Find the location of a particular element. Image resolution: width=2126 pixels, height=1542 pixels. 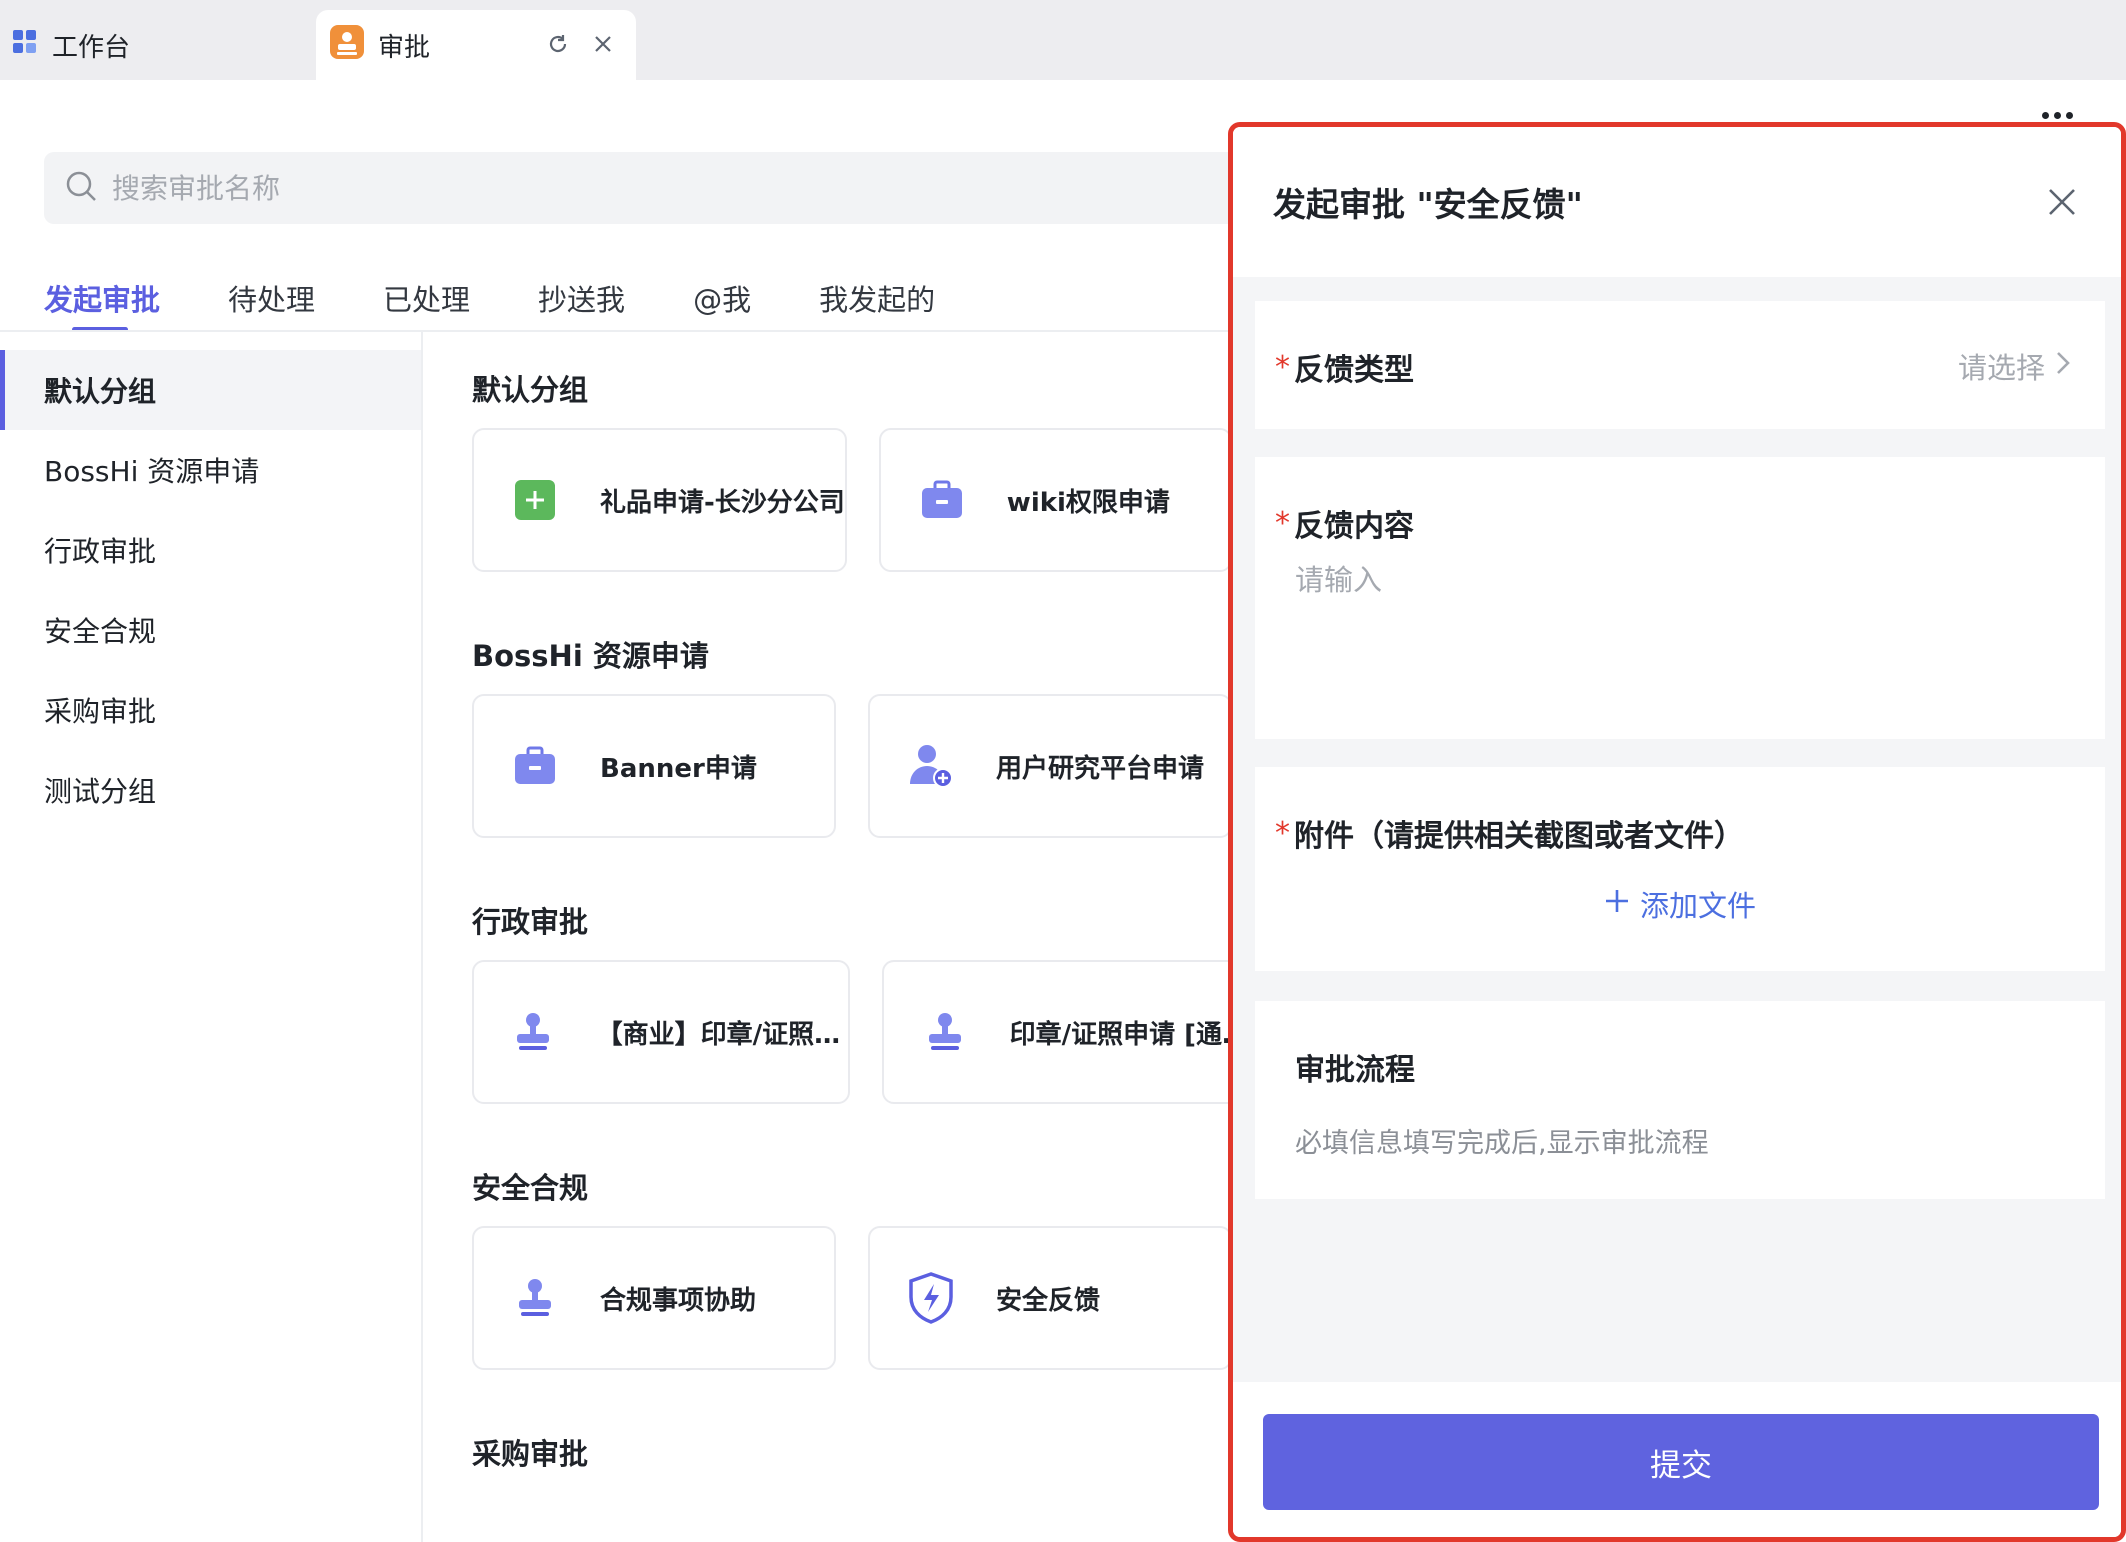

chevron-right-icon is located at coordinates (2058, 366).